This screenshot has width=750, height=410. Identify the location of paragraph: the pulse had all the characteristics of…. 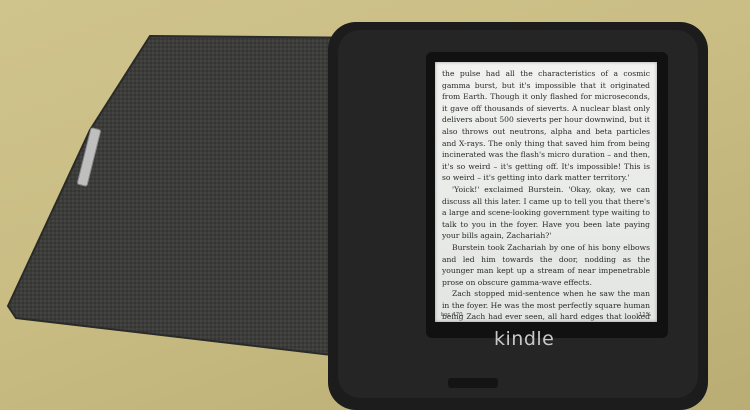
(546, 126).